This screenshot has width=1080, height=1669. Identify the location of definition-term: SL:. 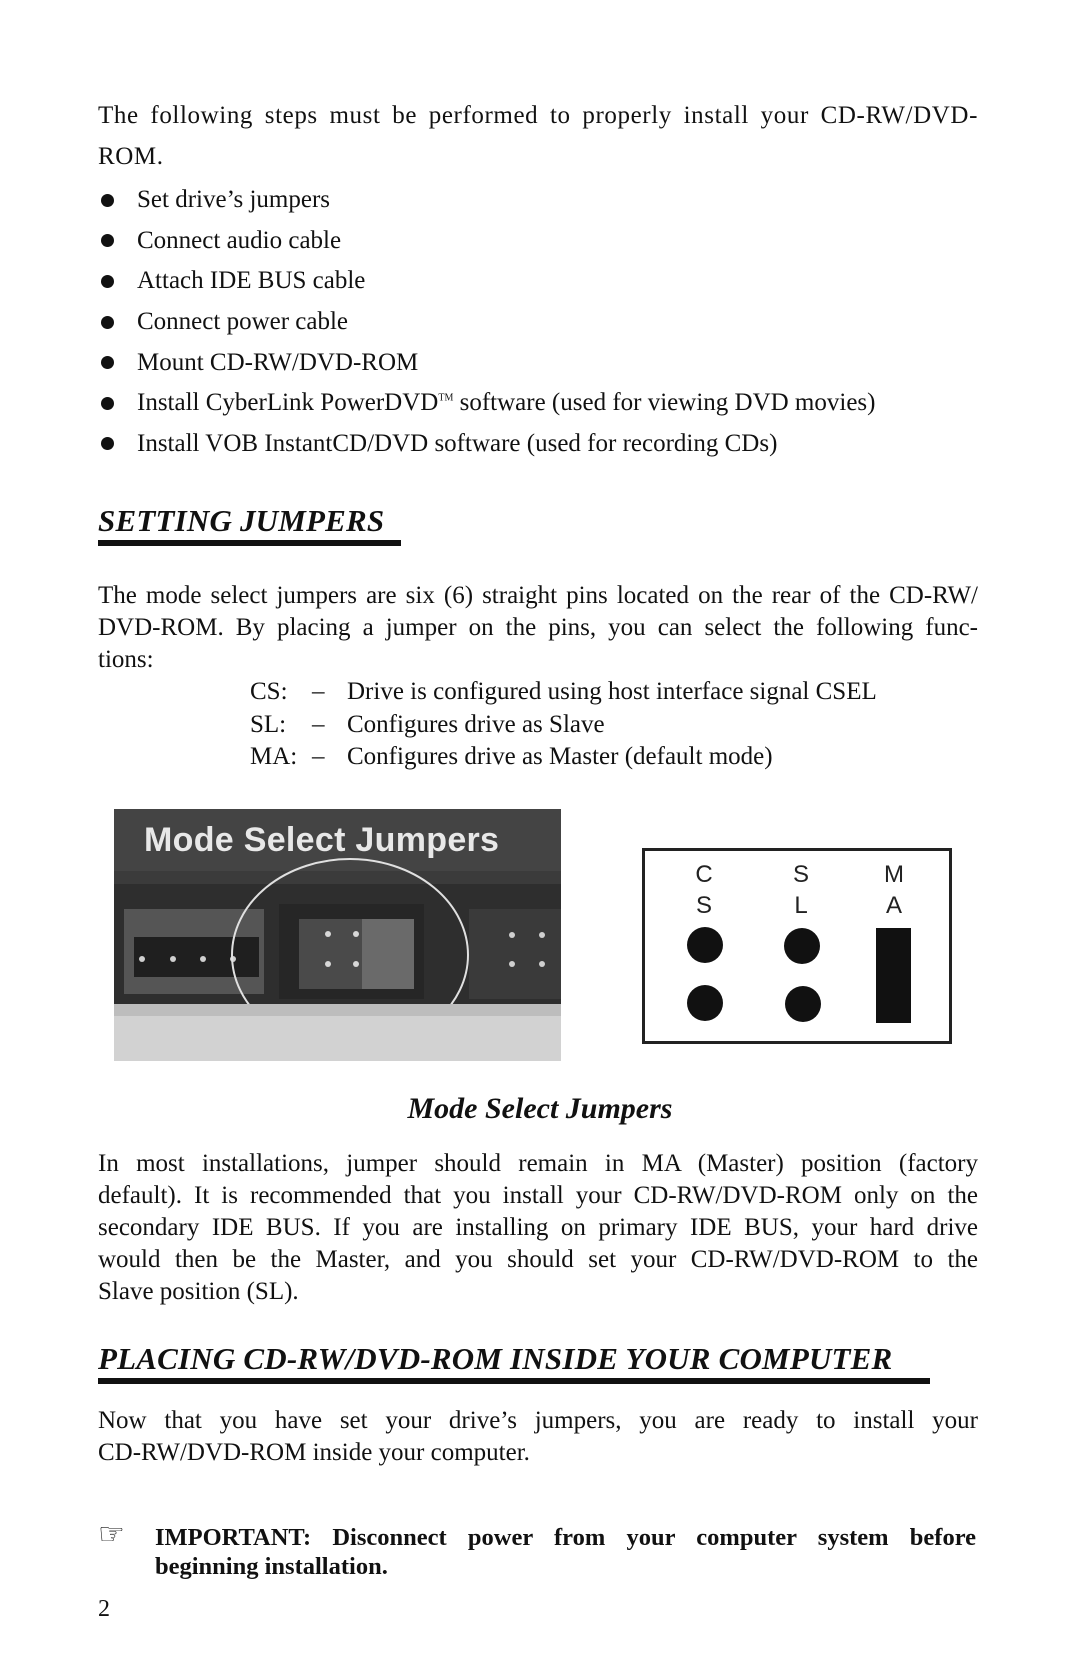
(268, 724).